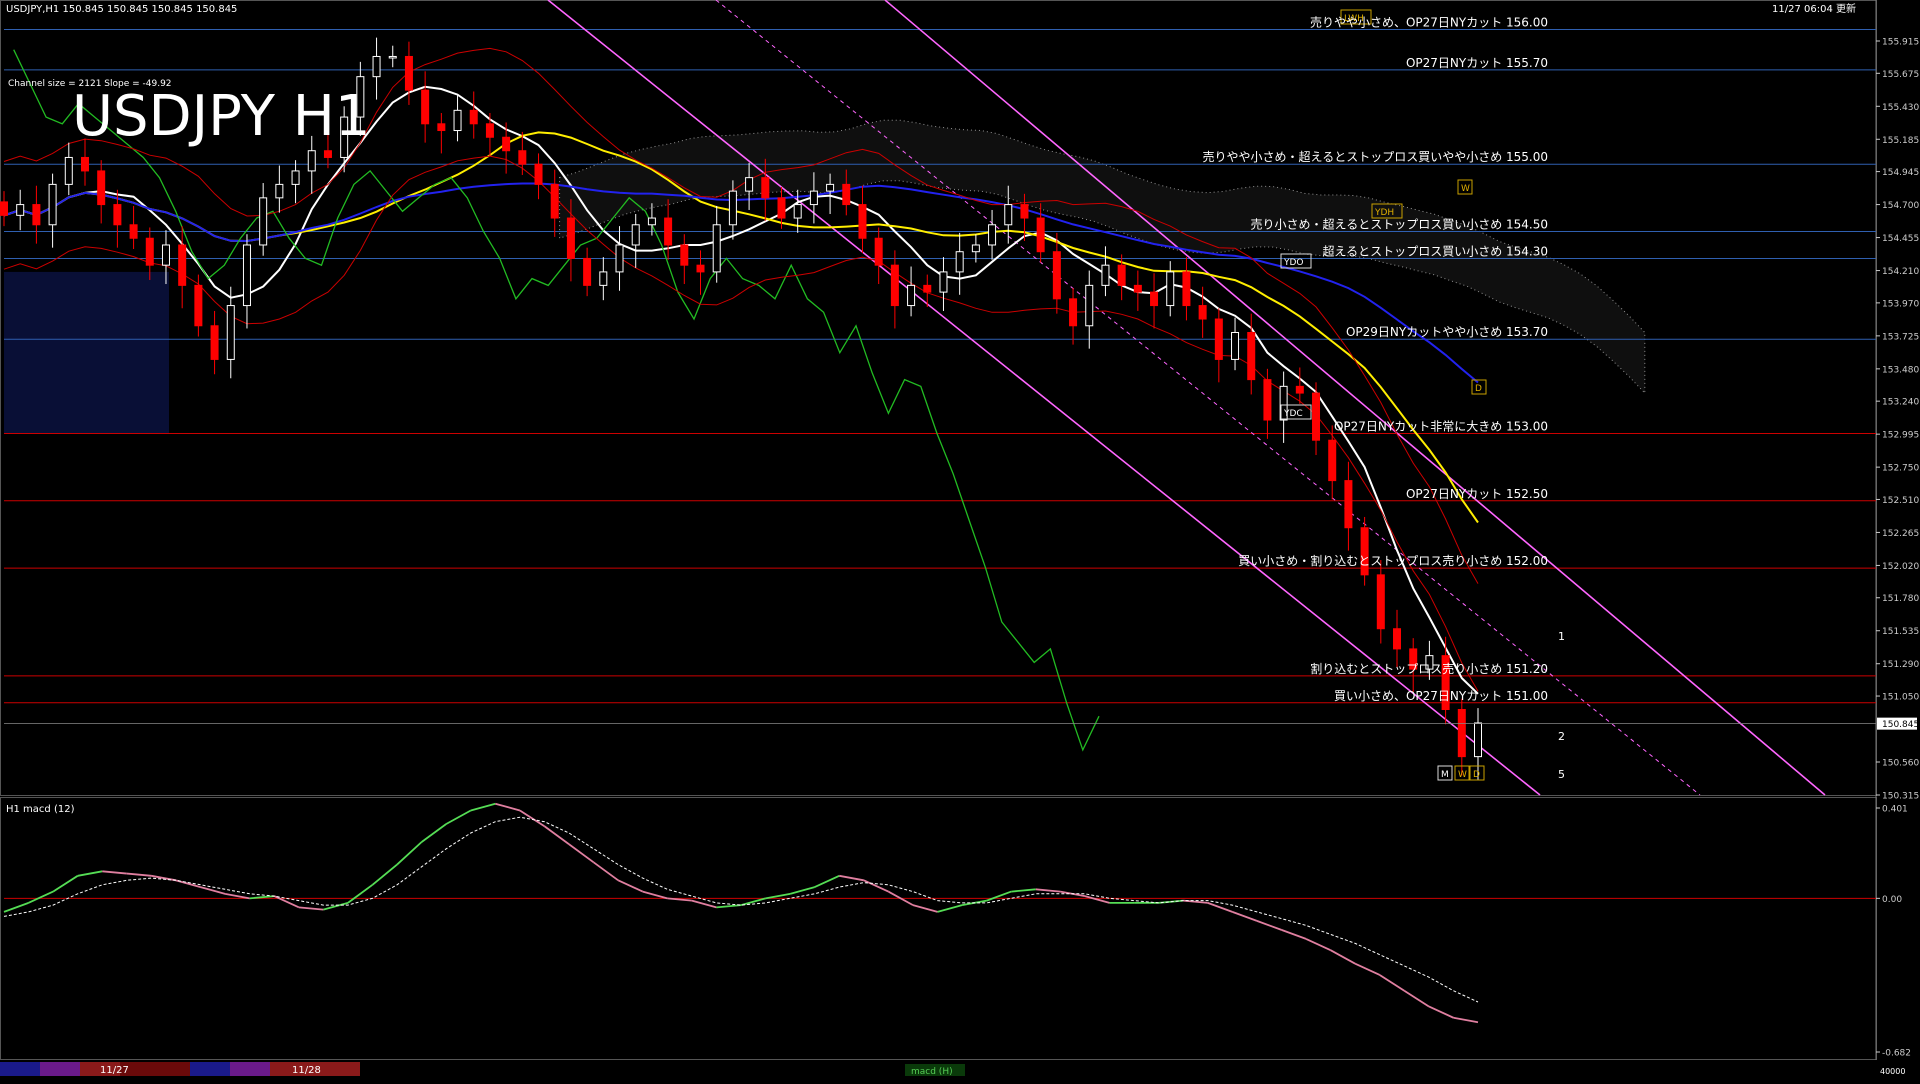 Image resolution: width=1920 pixels, height=1084 pixels. What do you see at coordinates (1900, 403) in the screenshot?
I see `y-tick-label: 153.240` at bounding box center [1900, 403].